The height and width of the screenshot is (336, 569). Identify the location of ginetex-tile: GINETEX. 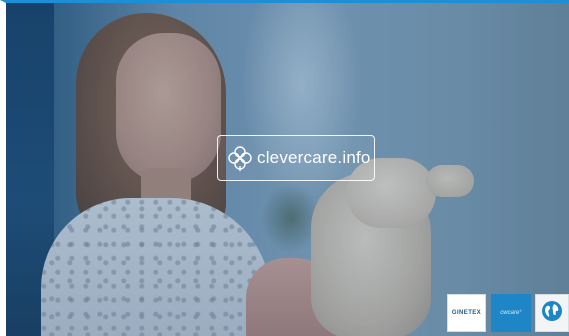
(466, 313).